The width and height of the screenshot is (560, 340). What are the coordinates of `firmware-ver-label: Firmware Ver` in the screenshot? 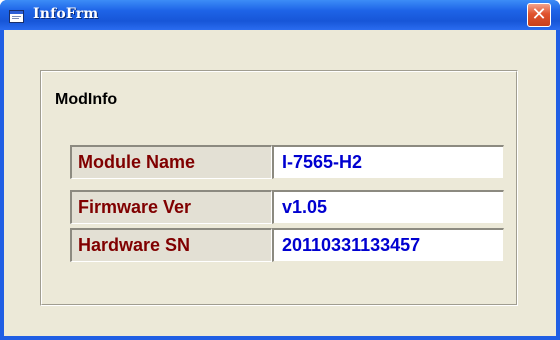 It's located at (171, 207).